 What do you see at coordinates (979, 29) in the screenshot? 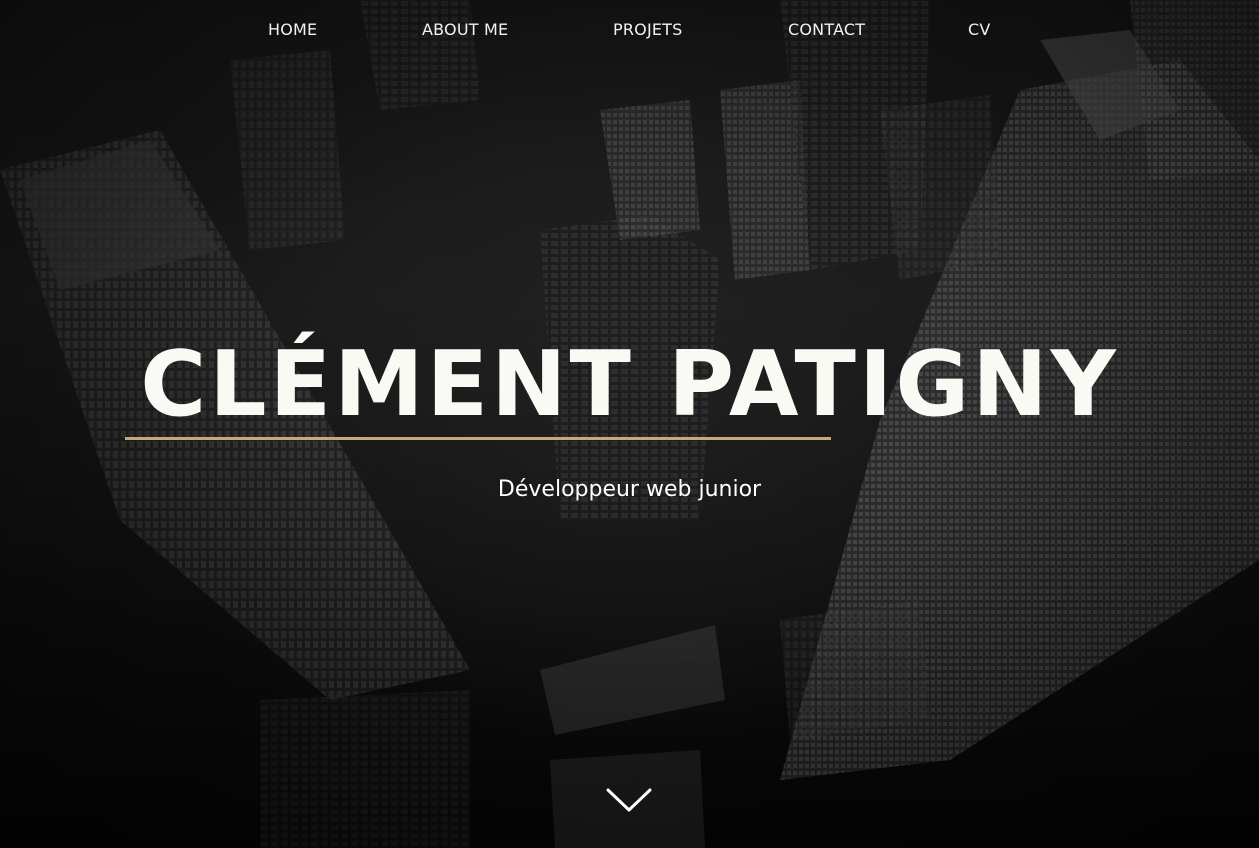
I see `nav-link-cv: CV` at bounding box center [979, 29].